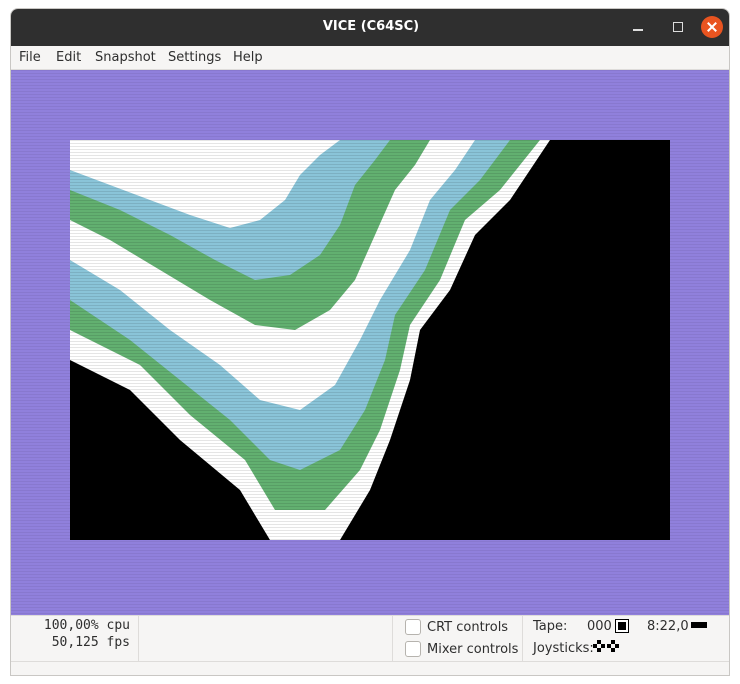 Image resolution: width=740 pixels, height=684 pixels. I want to click on performance-panel: 100,00% cpu 50,125 fps, so click(75, 639).